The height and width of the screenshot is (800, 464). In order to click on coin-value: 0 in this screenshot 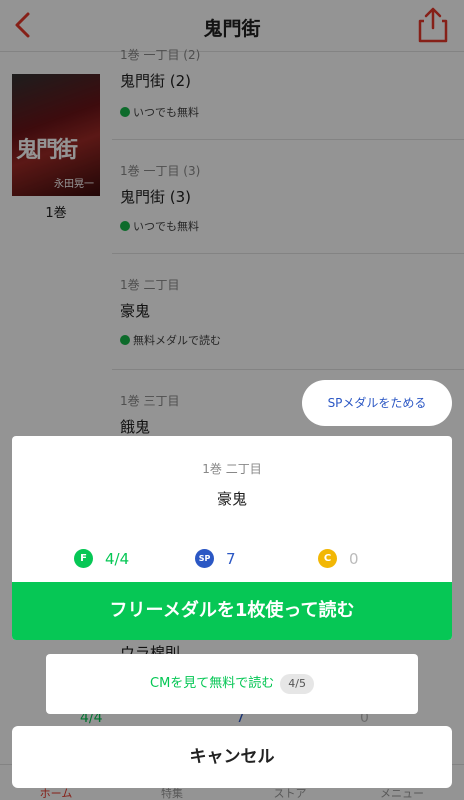, I will do `click(354, 558)`.